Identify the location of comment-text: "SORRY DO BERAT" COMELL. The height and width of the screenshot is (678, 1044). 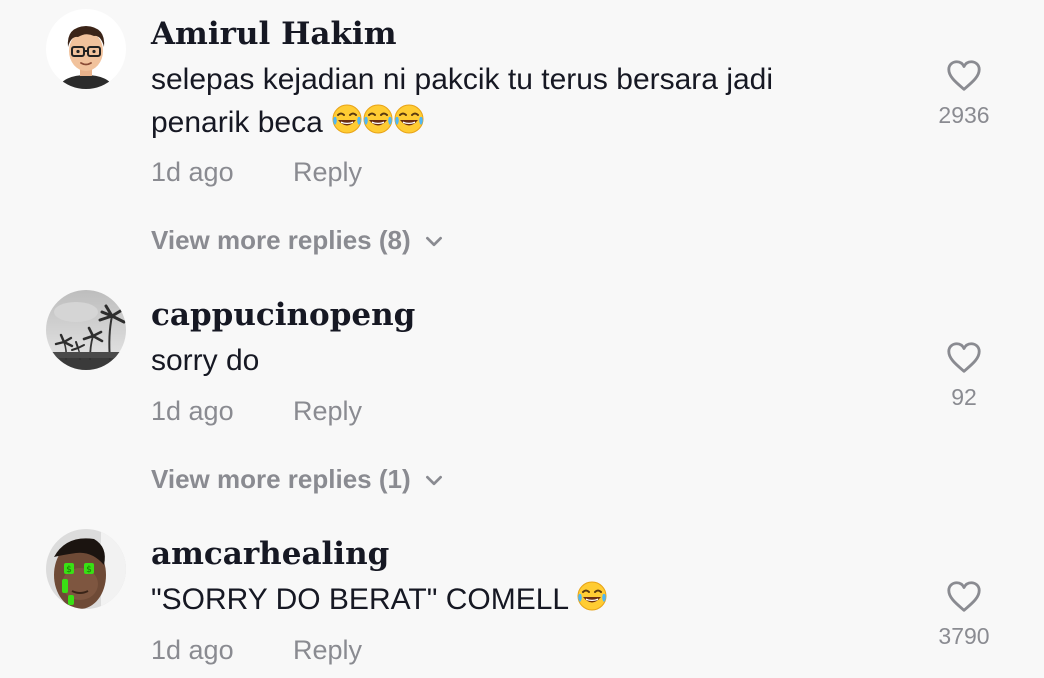
(511, 599).